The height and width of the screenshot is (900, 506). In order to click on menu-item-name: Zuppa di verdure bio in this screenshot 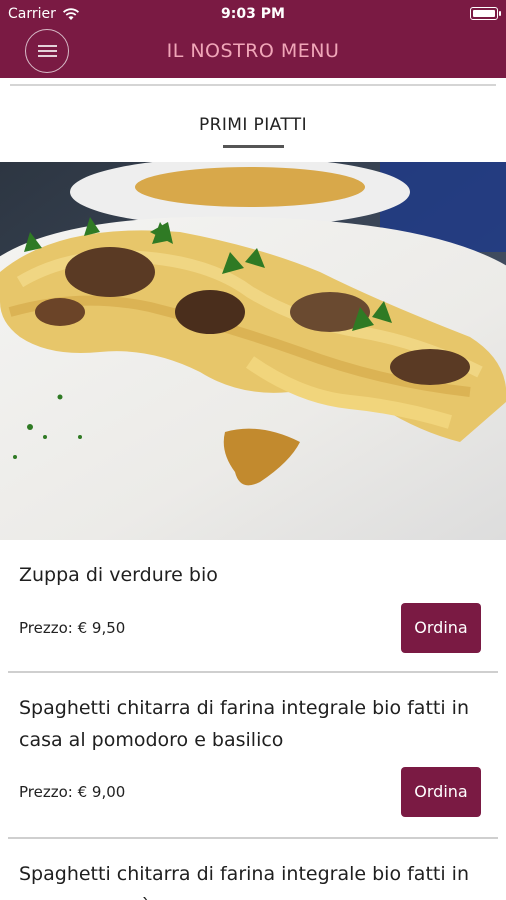, I will do `click(118, 575)`.